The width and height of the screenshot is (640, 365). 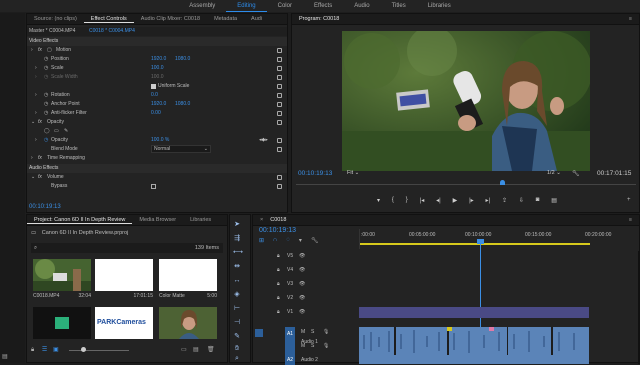 I want to click on tab-metadata: Metadata, so click(x=225, y=19).